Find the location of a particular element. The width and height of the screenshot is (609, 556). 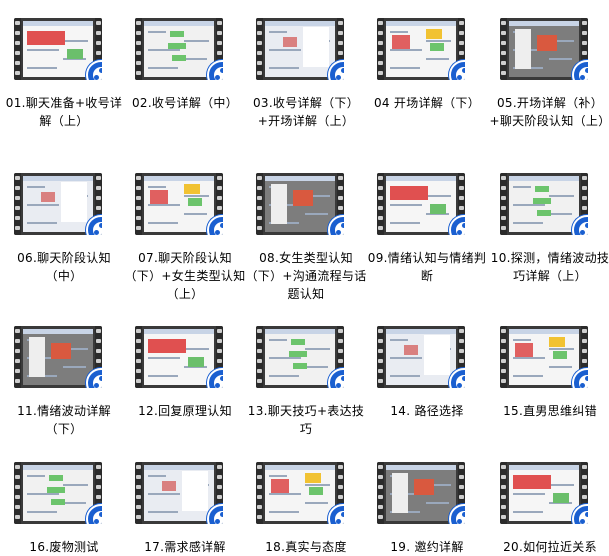

video-file-name: 01.聊天准备+收号详解（上） is located at coordinates (64, 112).